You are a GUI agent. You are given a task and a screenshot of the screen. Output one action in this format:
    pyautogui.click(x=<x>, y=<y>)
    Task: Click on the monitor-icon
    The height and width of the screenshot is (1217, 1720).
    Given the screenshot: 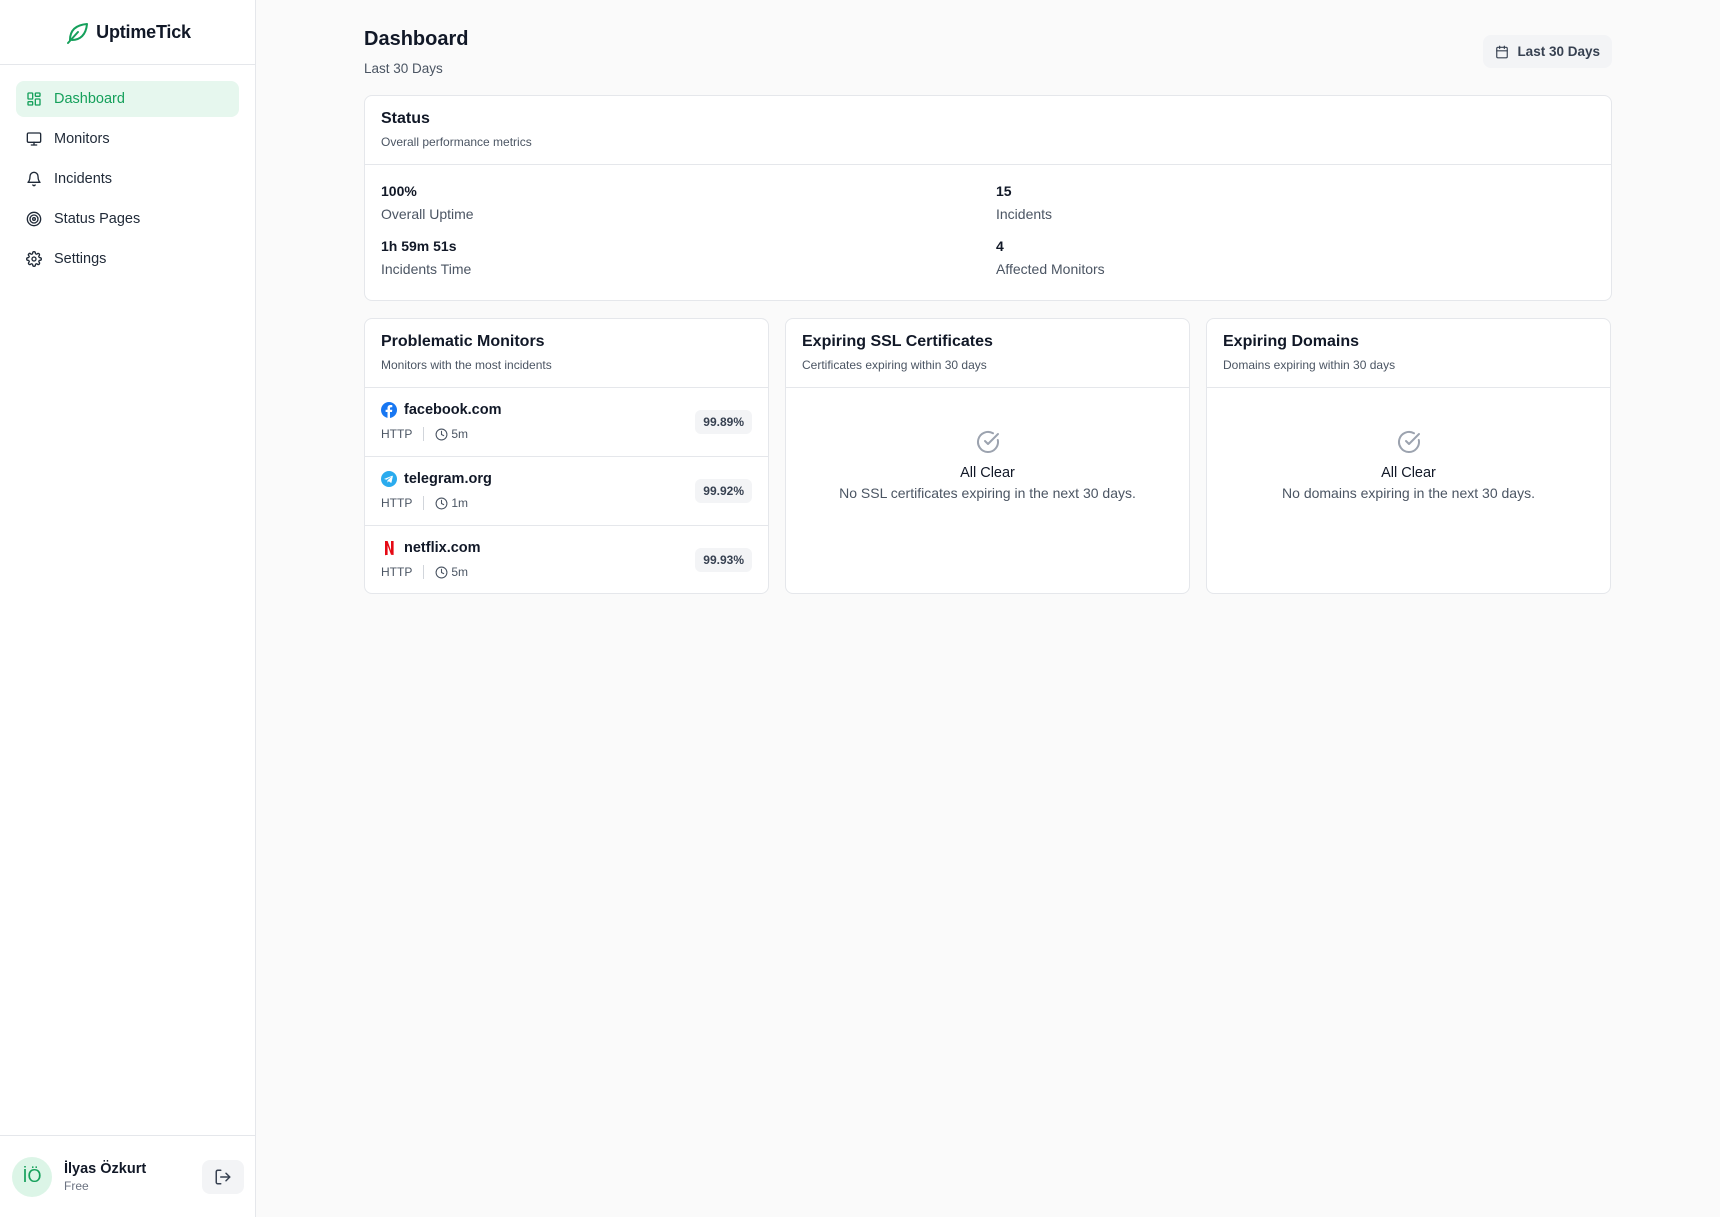 What is the action you would take?
    pyautogui.click(x=34, y=139)
    